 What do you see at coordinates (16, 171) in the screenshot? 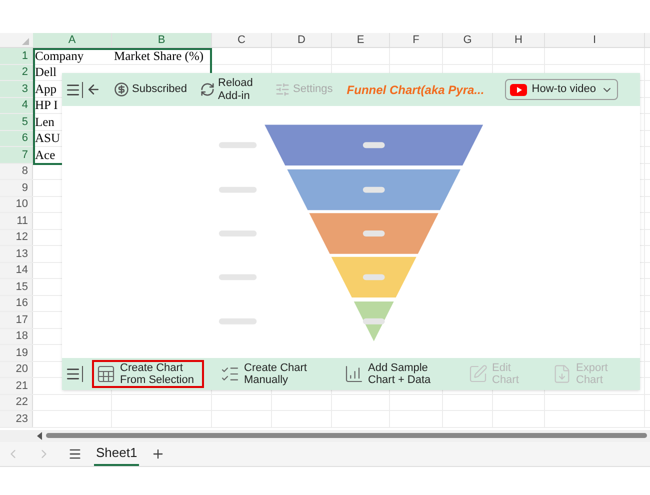
I see `row-header: 8` at bounding box center [16, 171].